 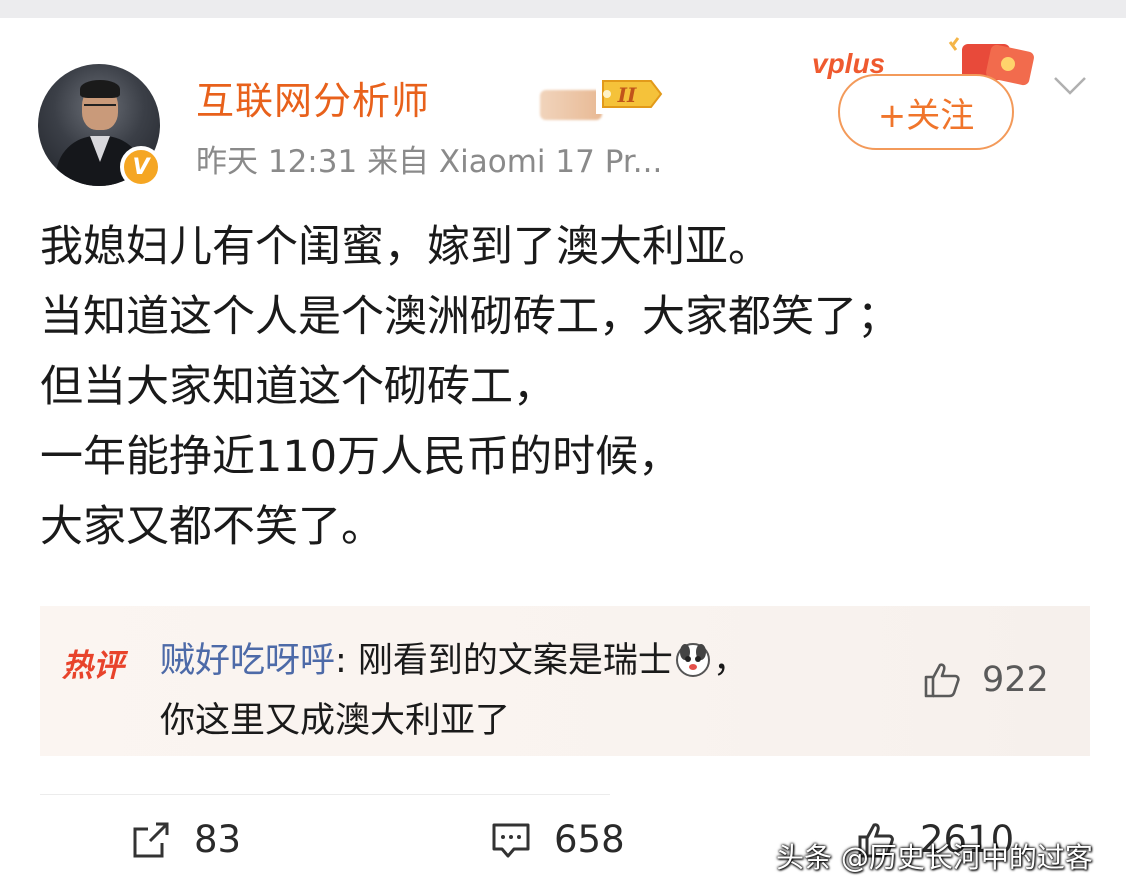 What do you see at coordinates (277, 162) in the screenshot?
I see `post-time: 昨天 12:31` at bounding box center [277, 162].